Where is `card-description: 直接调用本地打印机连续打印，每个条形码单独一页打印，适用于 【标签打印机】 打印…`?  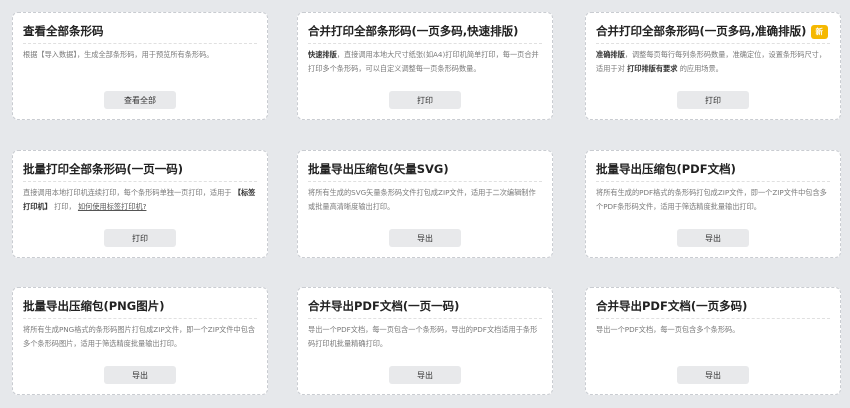
card-description: 直接调用本地打印机连续打印，每个条形码单独一页打印，适用于 【标签打印机】 打印… is located at coordinates (140, 200).